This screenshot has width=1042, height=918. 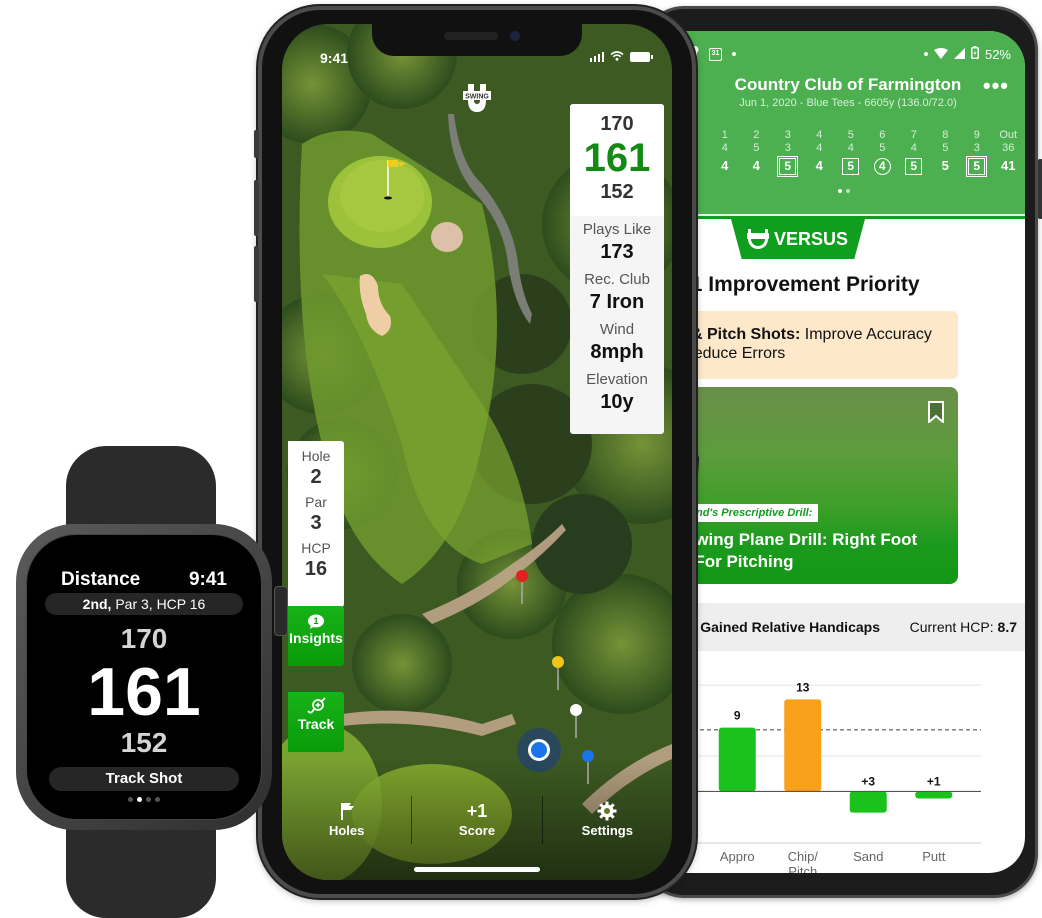 I want to click on bottom-nav: Holes +1 Score Settings, so click(x=477, y=820).